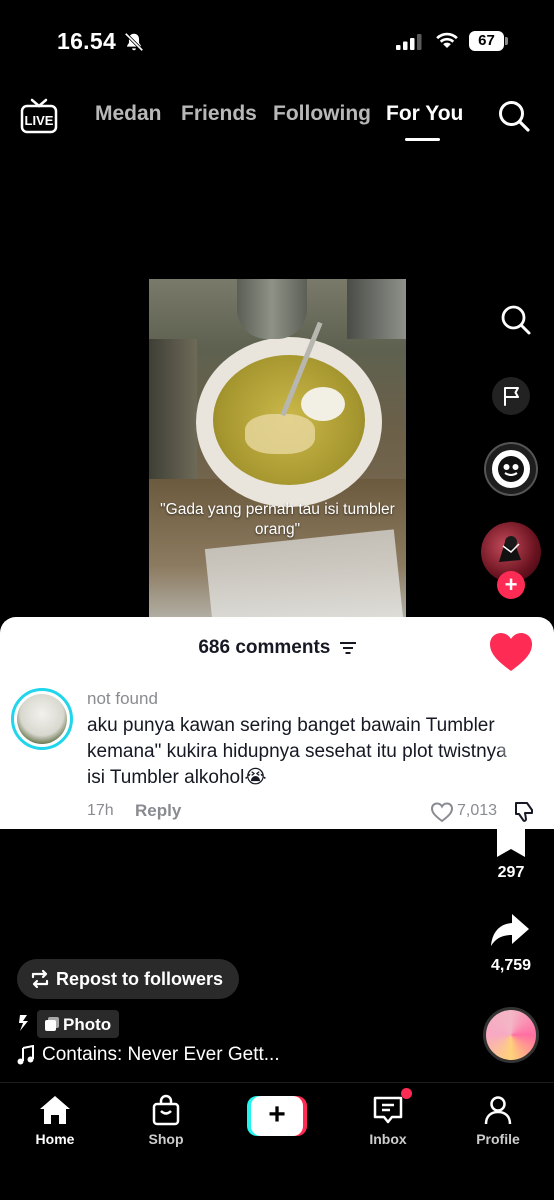  I want to click on create-button: +, so click(277, 1116).